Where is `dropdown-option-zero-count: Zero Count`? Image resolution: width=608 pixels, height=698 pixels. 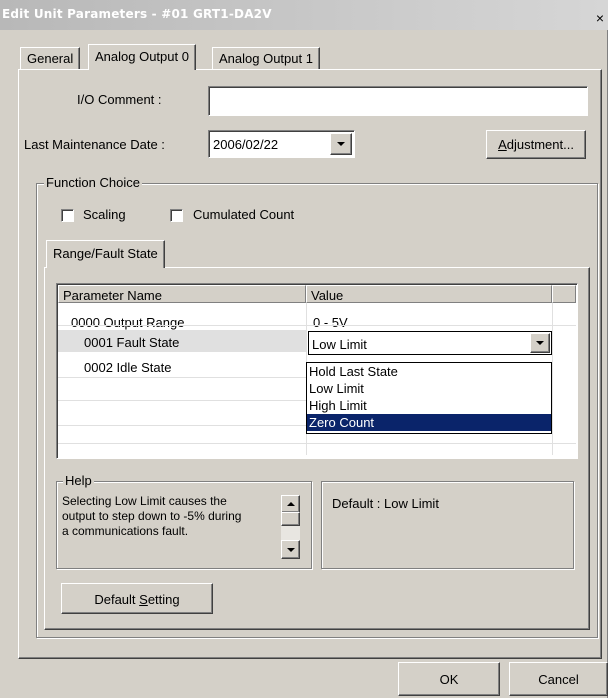
dropdown-option-zero-count: Zero Count is located at coordinates (429, 422).